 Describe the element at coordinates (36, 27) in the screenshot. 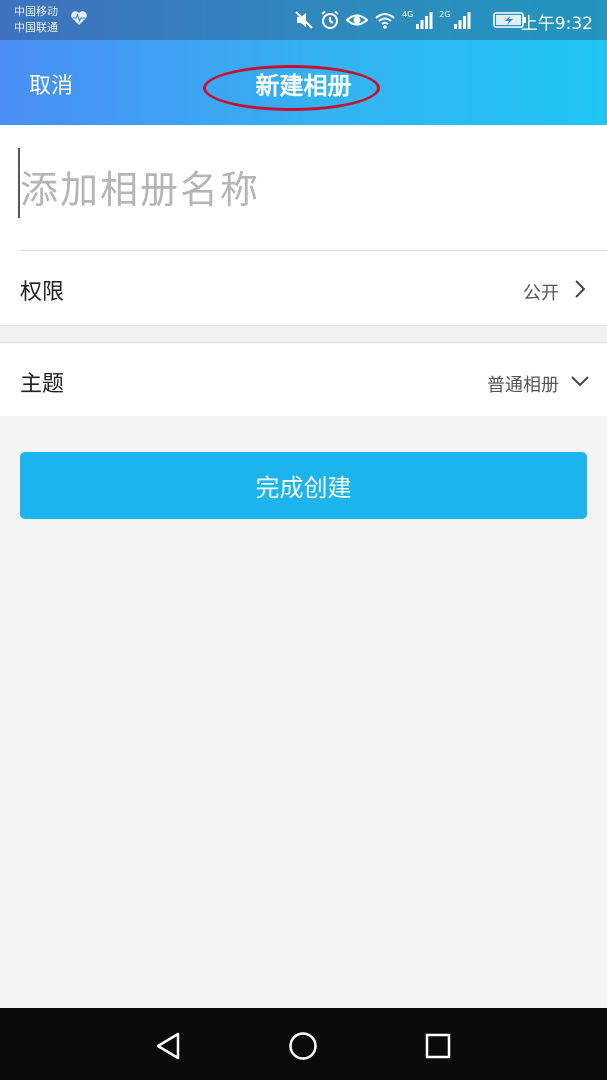

I see `carrier-2: 中国联通` at that location.